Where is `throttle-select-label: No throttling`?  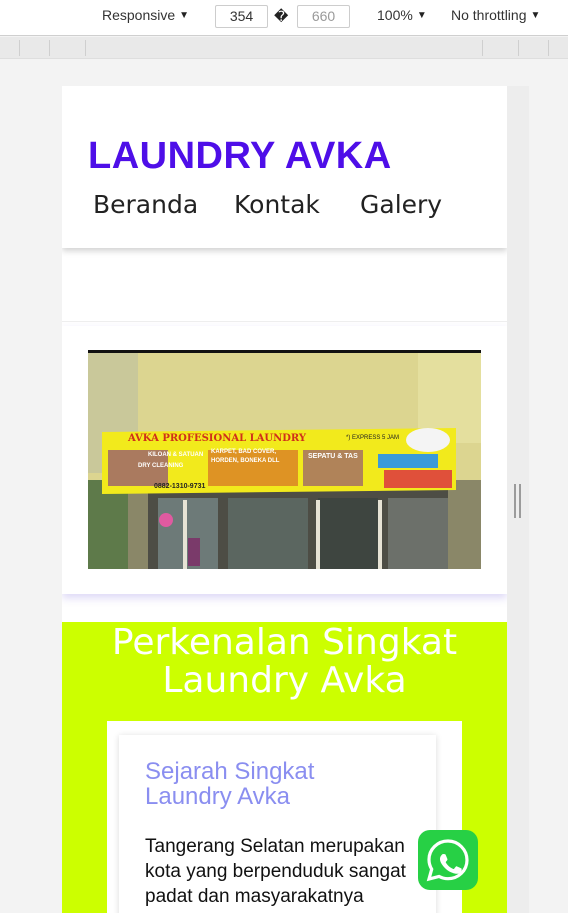 throttle-select-label: No throttling is located at coordinates (489, 15).